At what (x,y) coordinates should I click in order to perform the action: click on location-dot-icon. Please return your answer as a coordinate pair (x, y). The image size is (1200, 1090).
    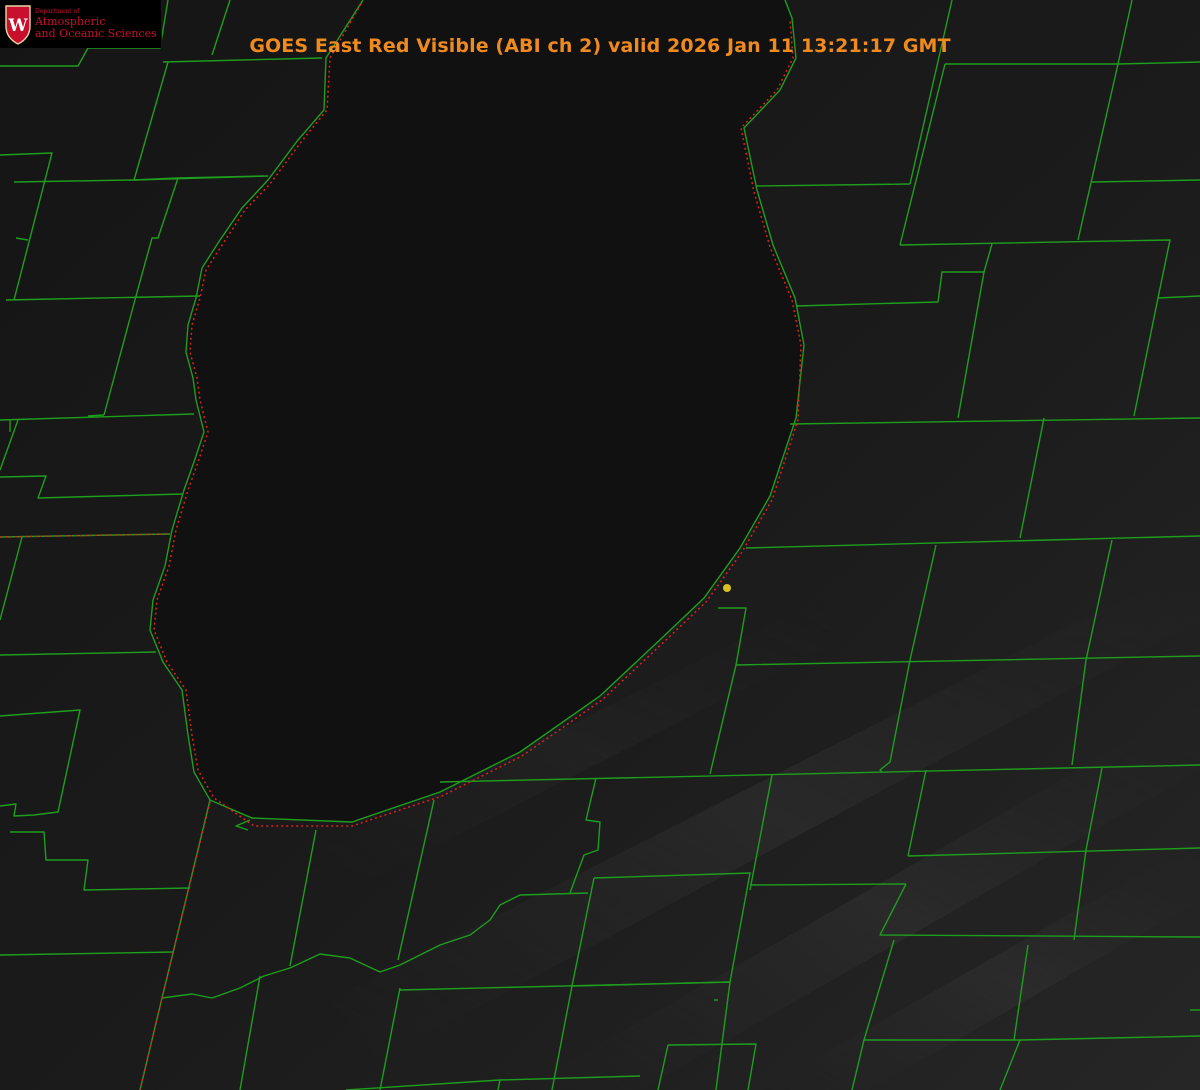
    Looking at the image, I should click on (727, 588).